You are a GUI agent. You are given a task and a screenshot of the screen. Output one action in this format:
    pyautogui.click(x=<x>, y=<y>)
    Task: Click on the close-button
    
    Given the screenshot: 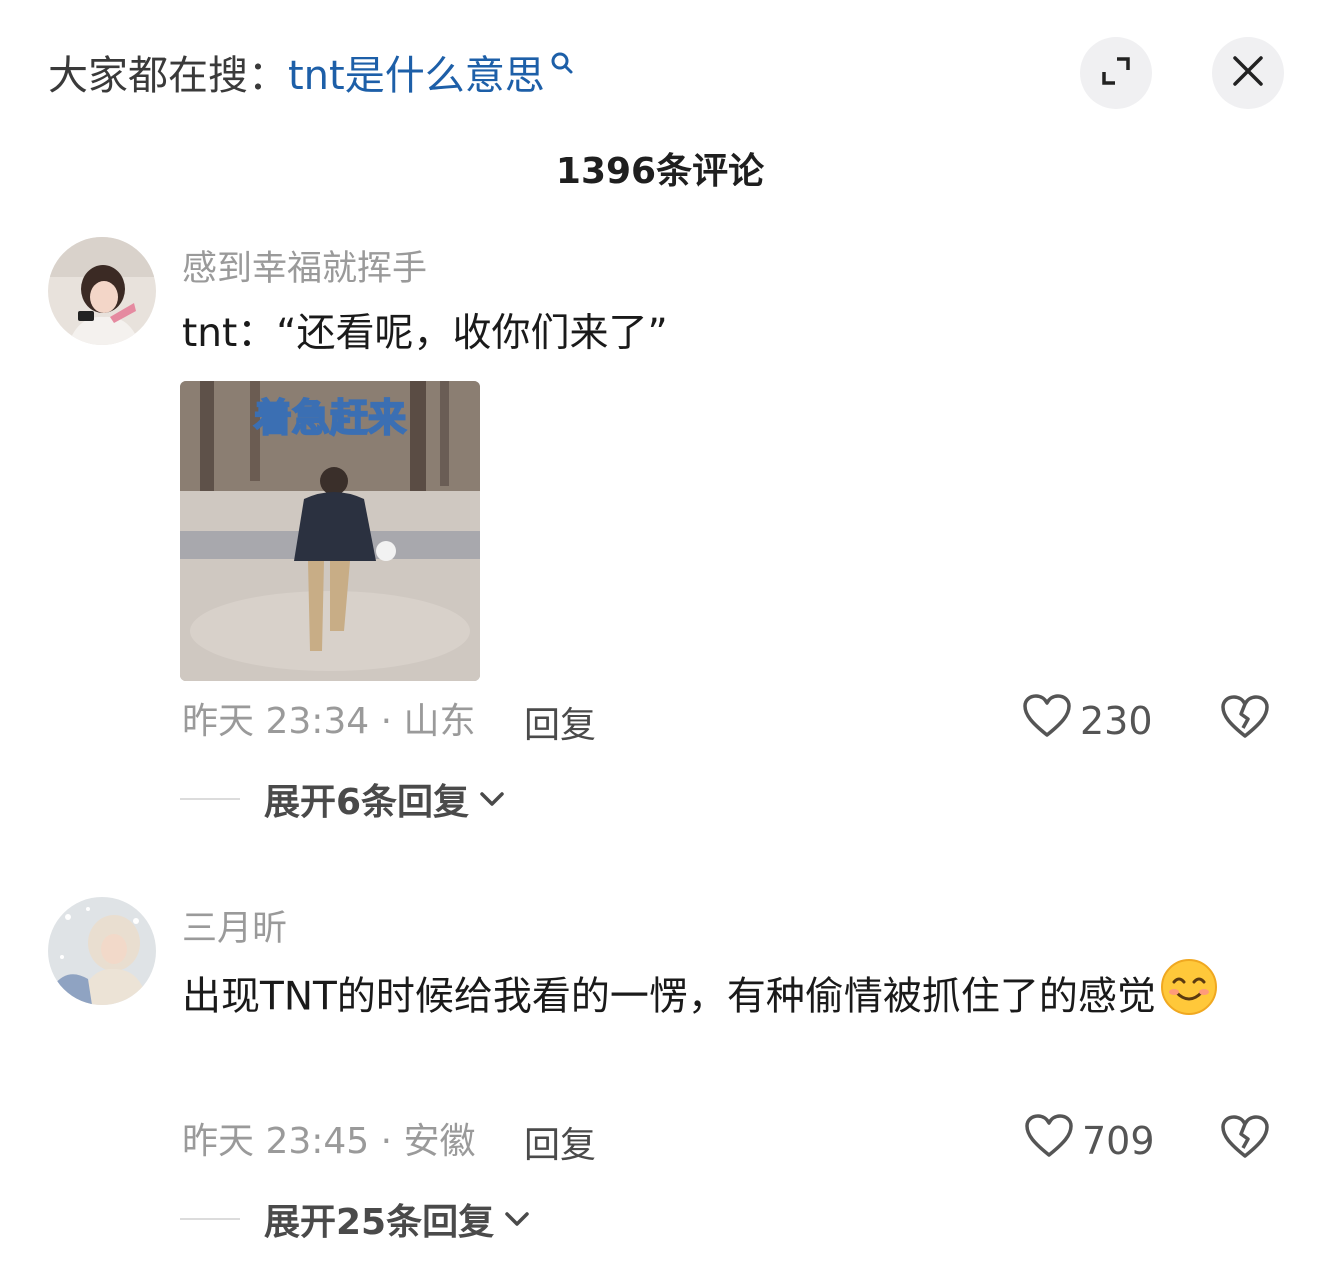 What is the action you would take?
    pyautogui.click(x=1248, y=73)
    